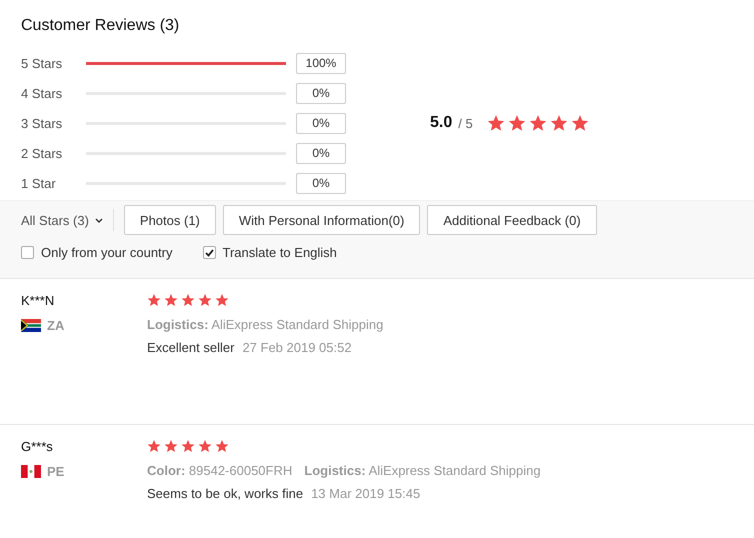  I want to click on reviewer-name: G***s, so click(37, 446).